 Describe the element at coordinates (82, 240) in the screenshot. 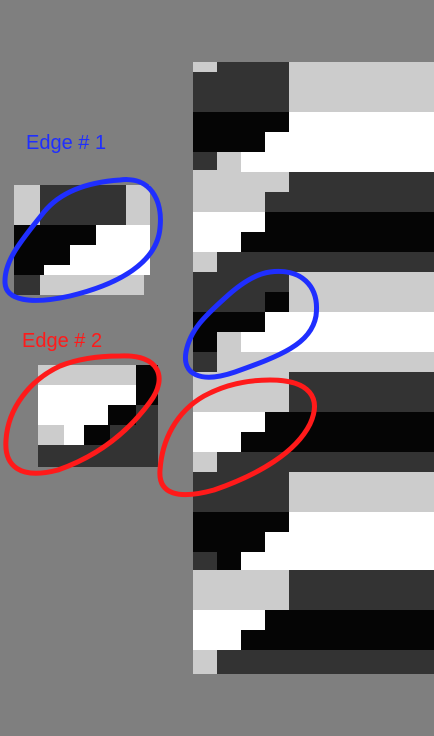

I see `edge-1-sample` at that location.